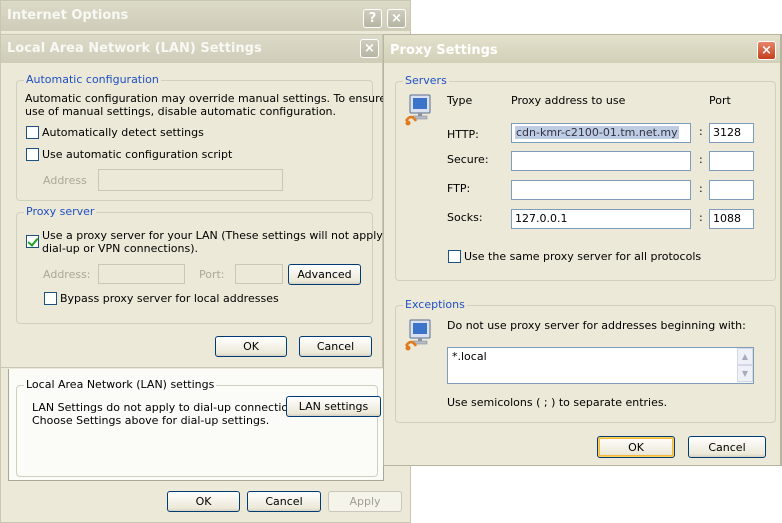  I want to click on servers-group-title: Servers, so click(426, 80).